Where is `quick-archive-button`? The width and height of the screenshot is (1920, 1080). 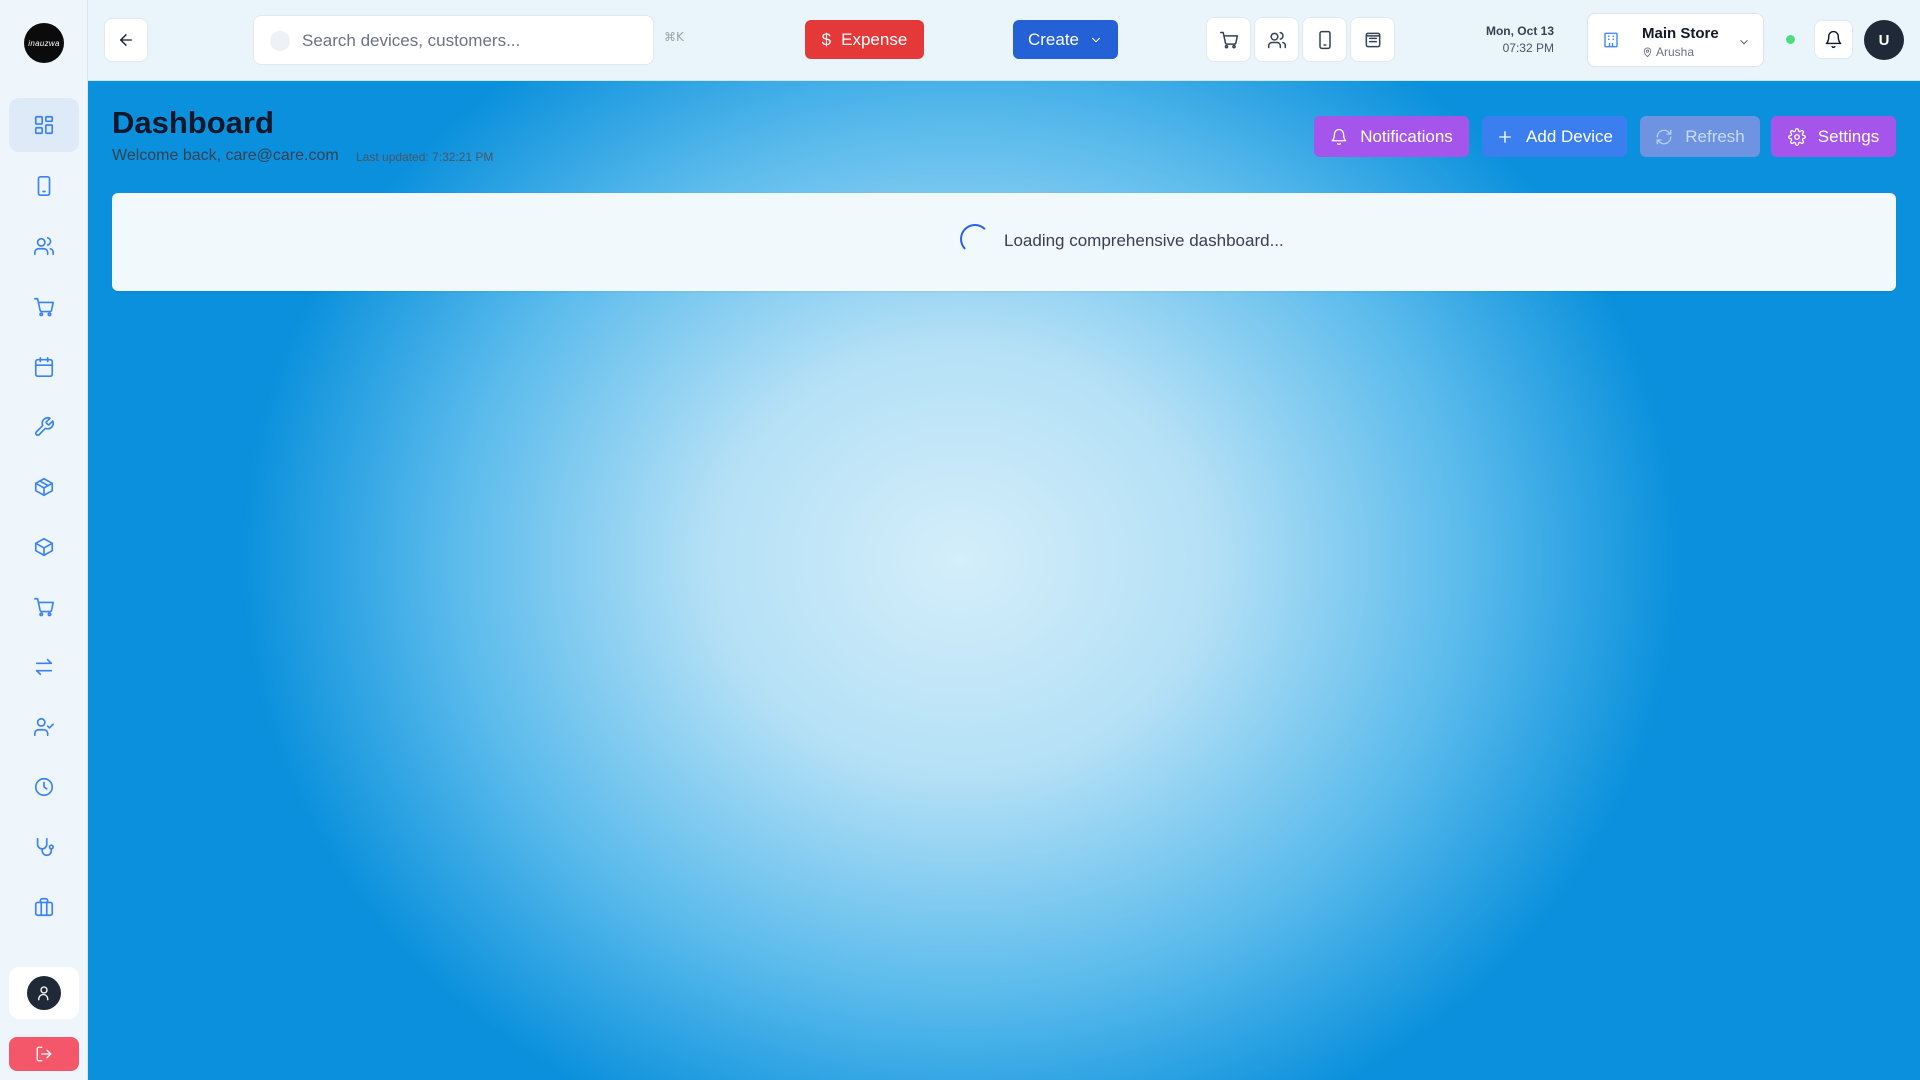 quick-archive-button is located at coordinates (1372, 39).